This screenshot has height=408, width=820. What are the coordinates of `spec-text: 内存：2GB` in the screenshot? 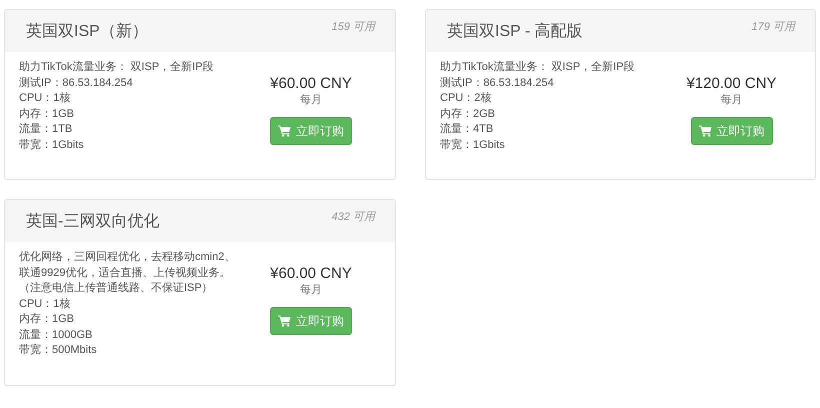 It's located at (468, 114).